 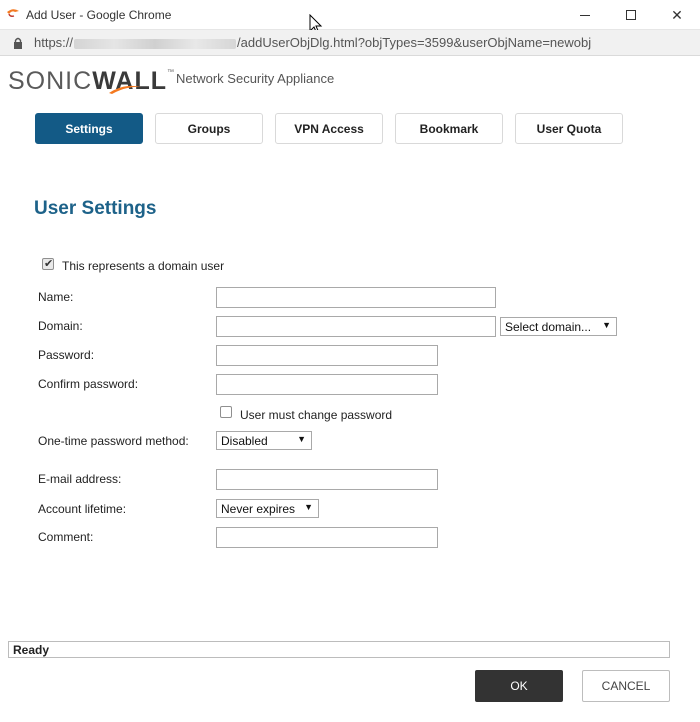 What do you see at coordinates (339, 649) in the screenshot?
I see `status-bar: Ready` at bounding box center [339, 649].